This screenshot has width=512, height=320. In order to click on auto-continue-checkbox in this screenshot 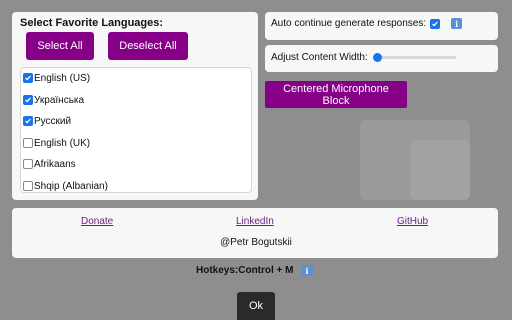, I will do `click(435, 23)`.